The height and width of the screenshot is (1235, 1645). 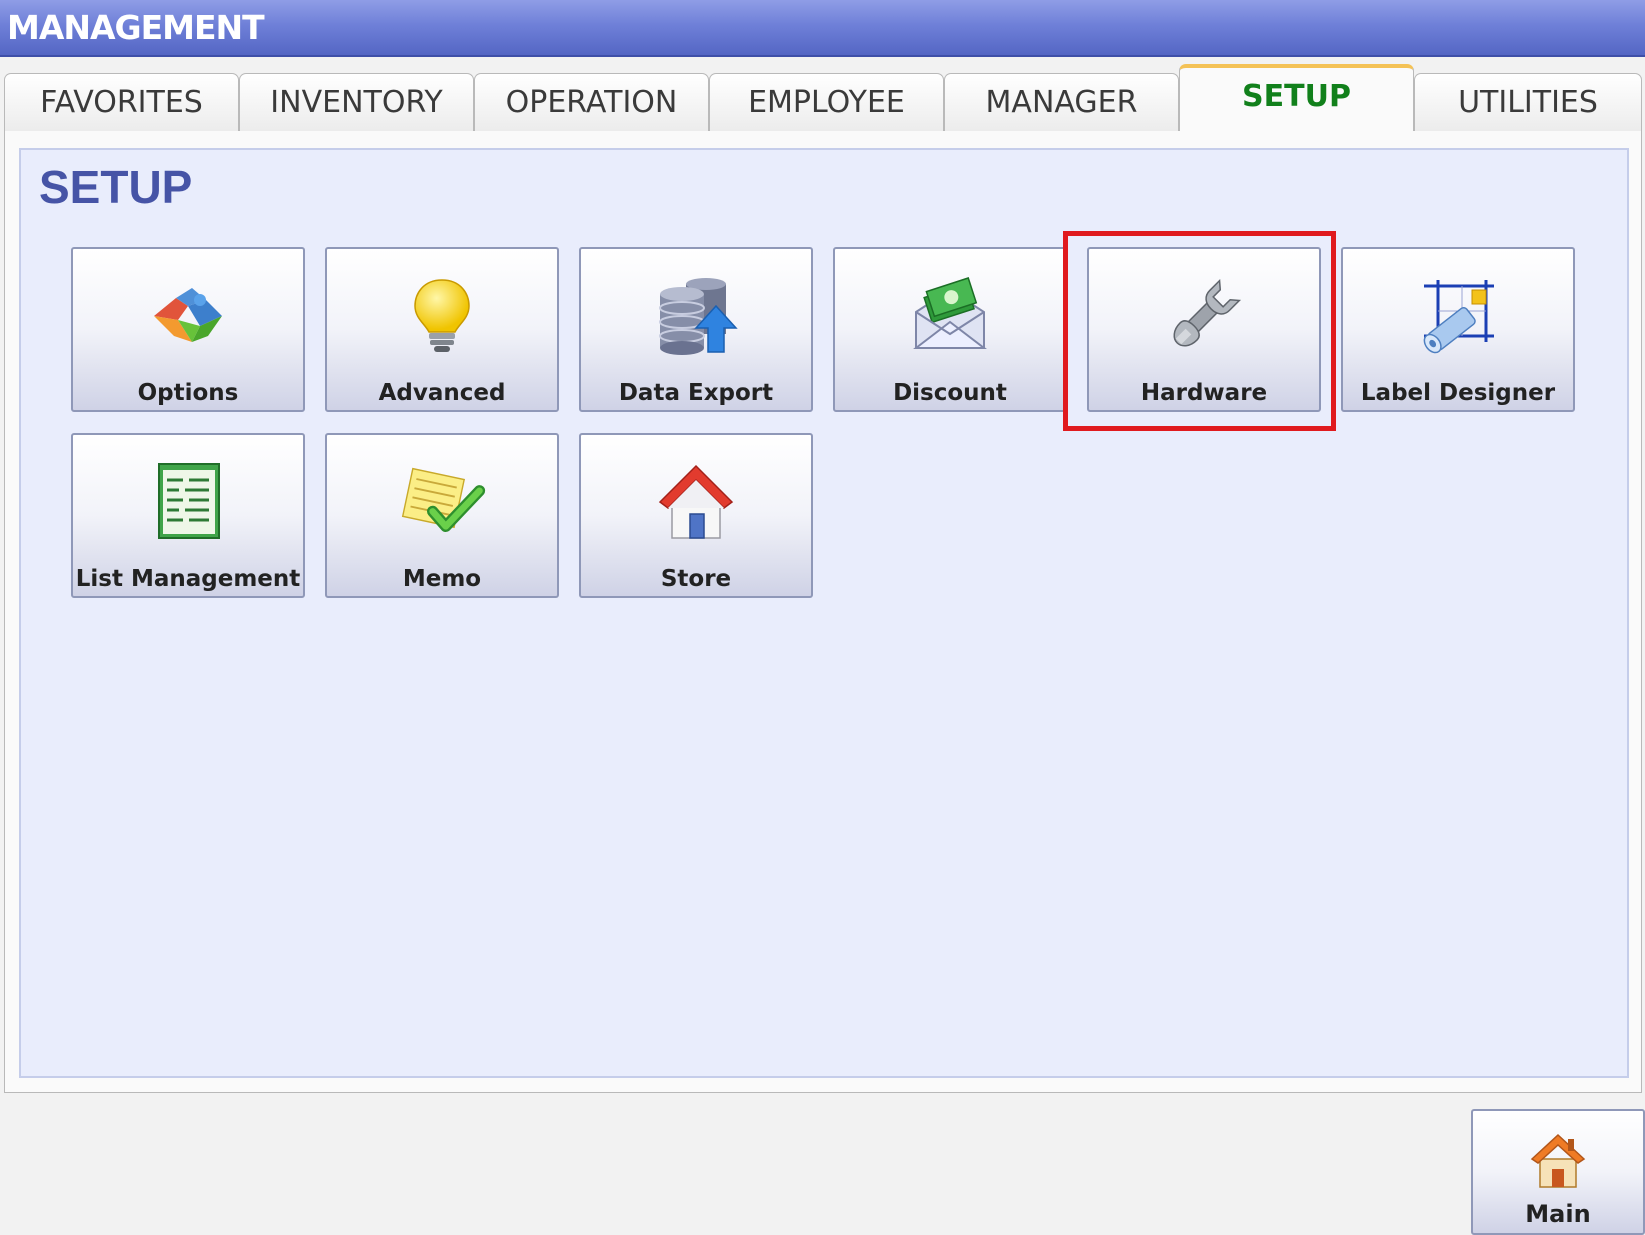 I want to click on tab-label: UTILITIES, so click(x=1528, y=102).